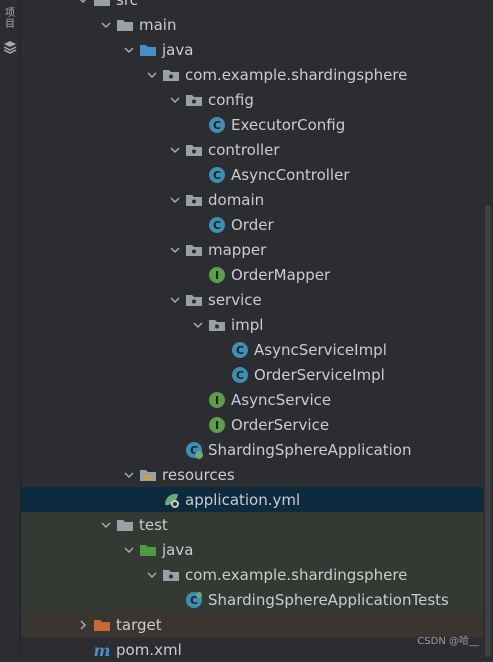 This screenshot has width=493, height=662. Describe the element at coordinates (10, 328) in the screenshot. I see `project-tool-strip: 项目` at that location.